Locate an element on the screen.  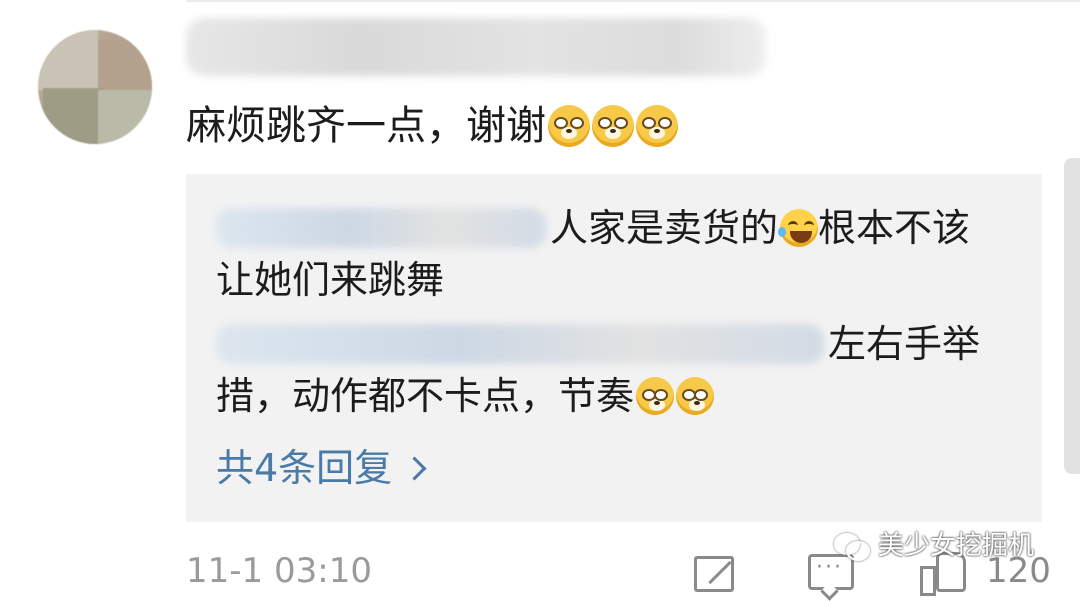
comment-body: 麻烦跳齐一点，谢谢 is located at coordinates (366, 126).